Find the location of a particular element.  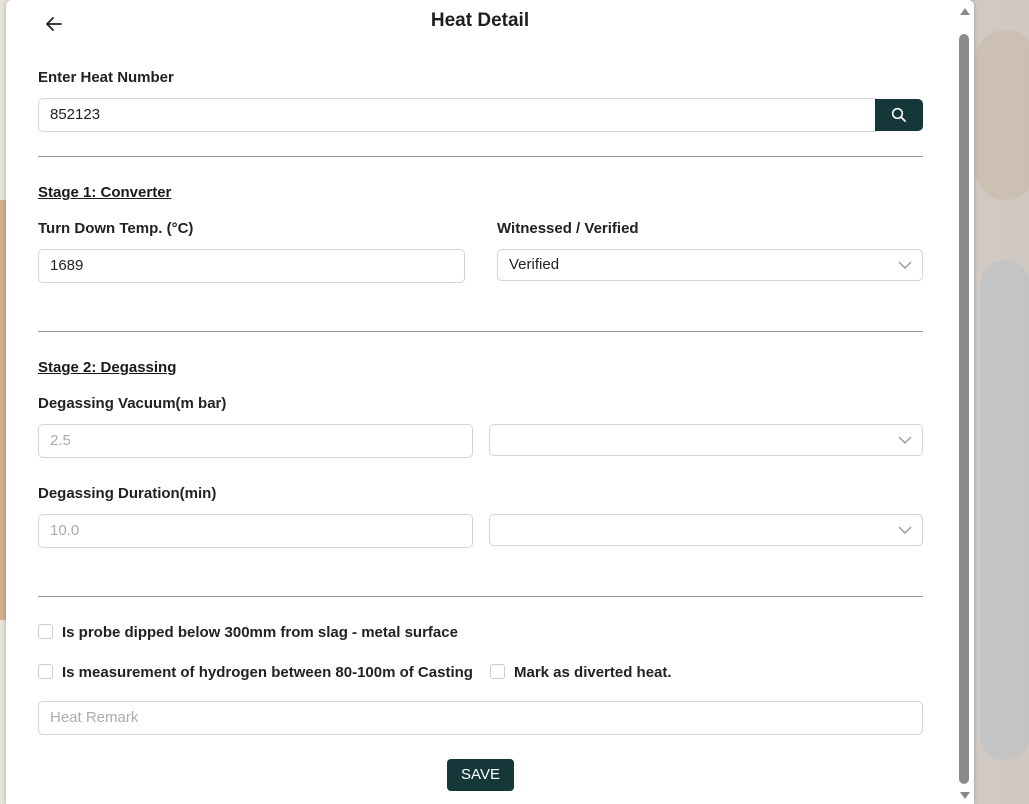

search-button is located at coordinates (899, 115).